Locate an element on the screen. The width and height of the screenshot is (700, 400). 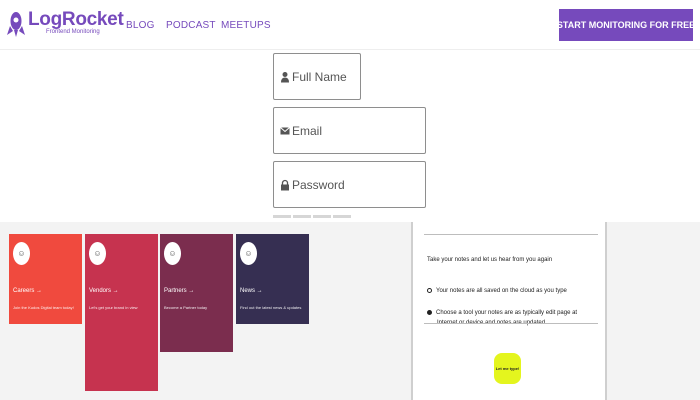
logo-subtitle: Frontend Monitoring is located at coordinates (73, 32).